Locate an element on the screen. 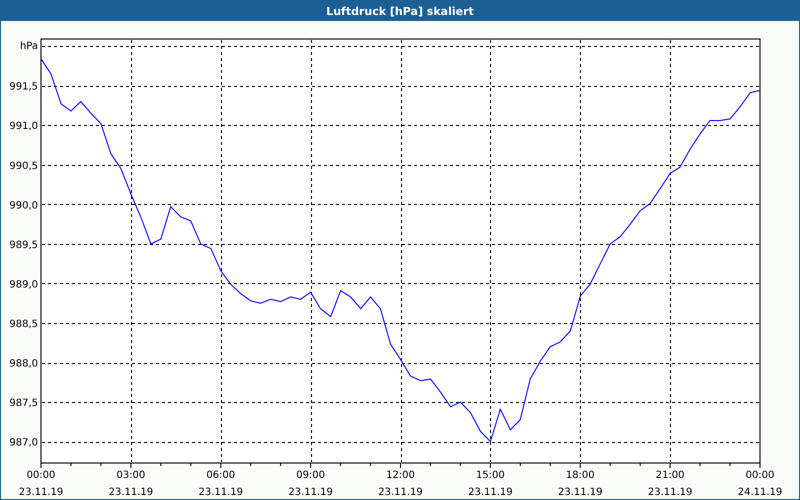  y-tick-label: 988,0 is located at coordinates (23, 364).